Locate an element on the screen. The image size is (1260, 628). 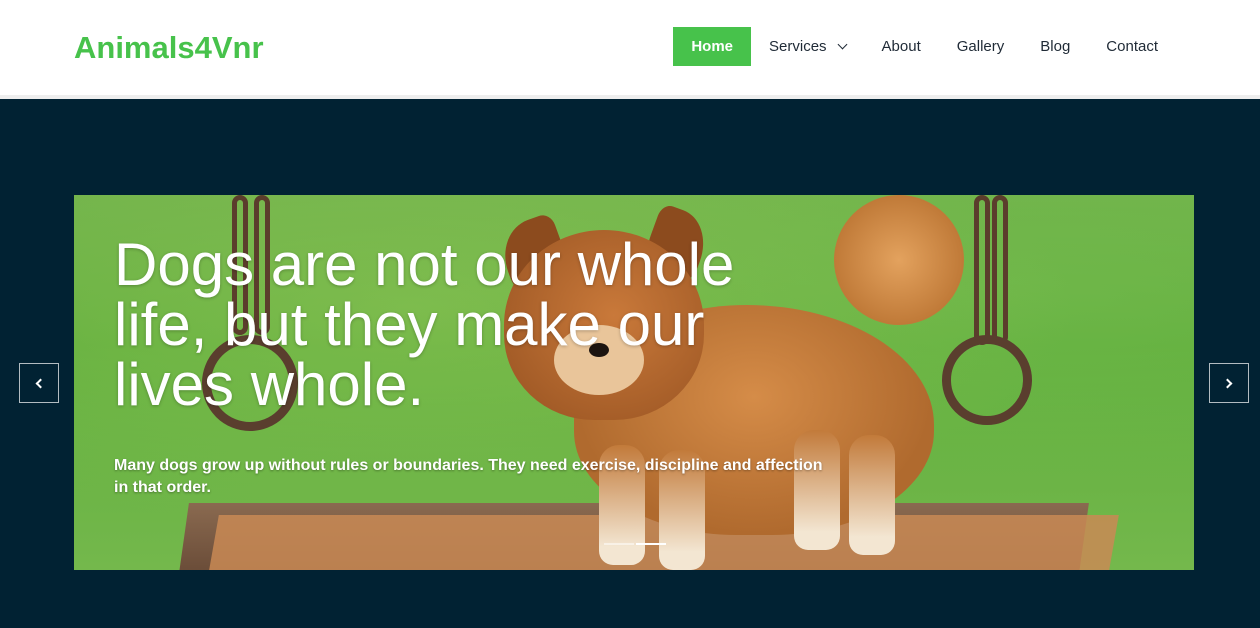
nav-item-label: About is located at coordinates (901, 46).